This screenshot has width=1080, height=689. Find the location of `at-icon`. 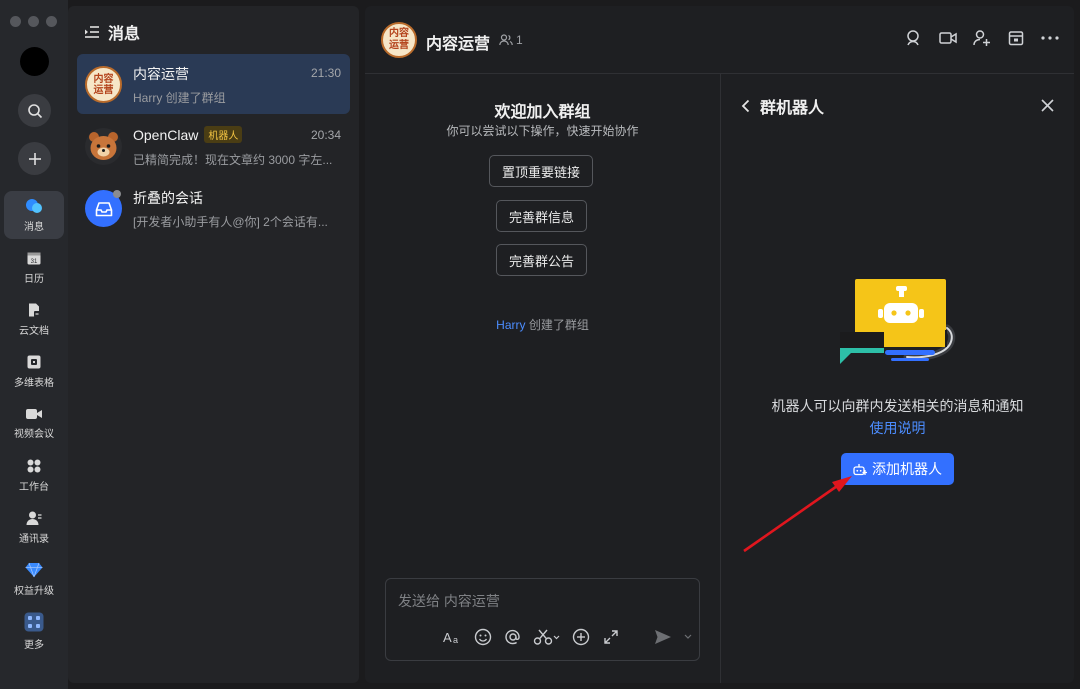

at-icon is located at coordinates (512, 637).